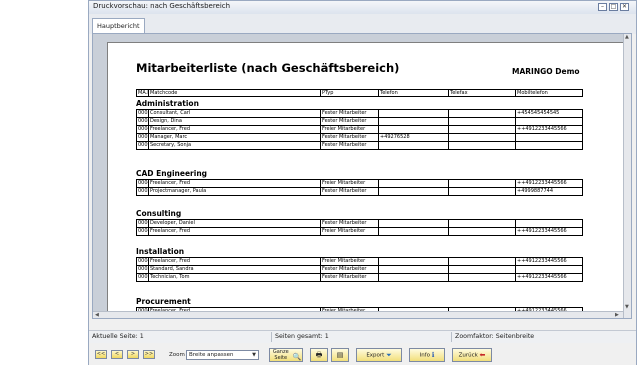 Image resolution: width=641 pixels, height=365 pixels. What do you see at coordinates (142, 192) in the screenshot?
I see `cell-ma-nr: 0002` at bounding box center [142, 192].